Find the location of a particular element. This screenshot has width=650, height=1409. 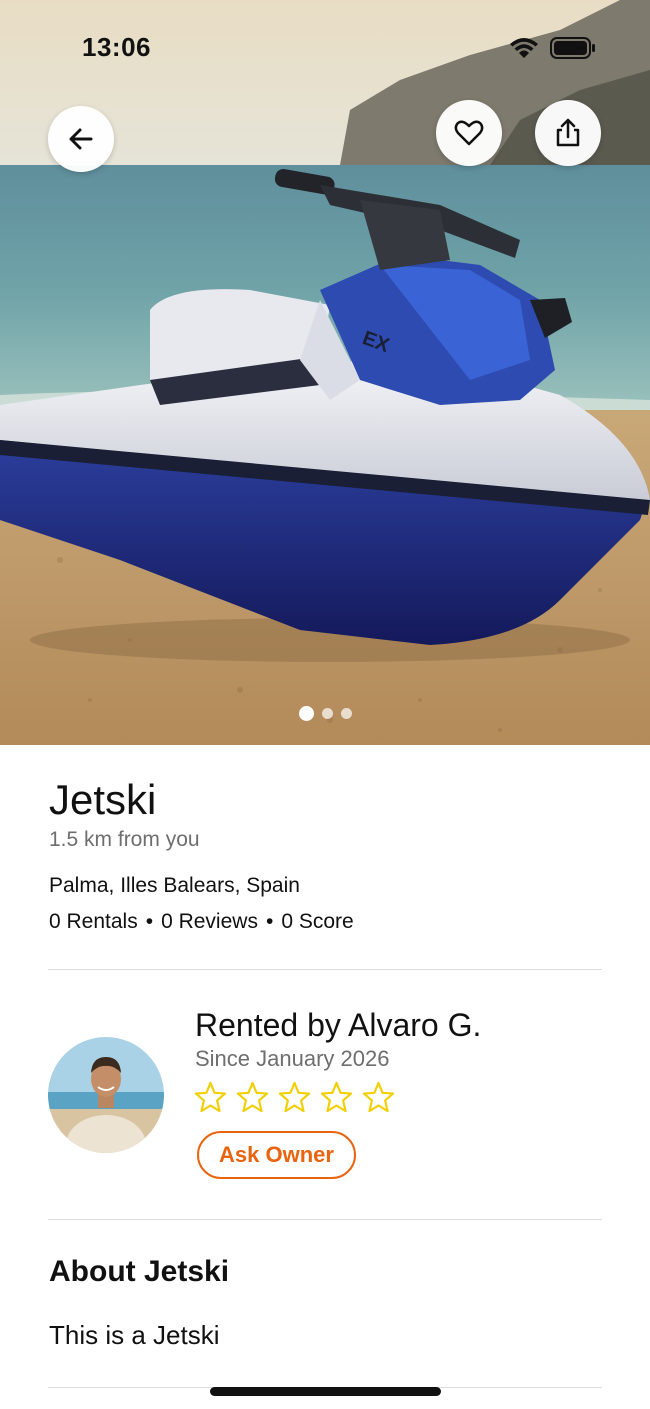

listing-title: Jetski is located at coordinates (103, 799).